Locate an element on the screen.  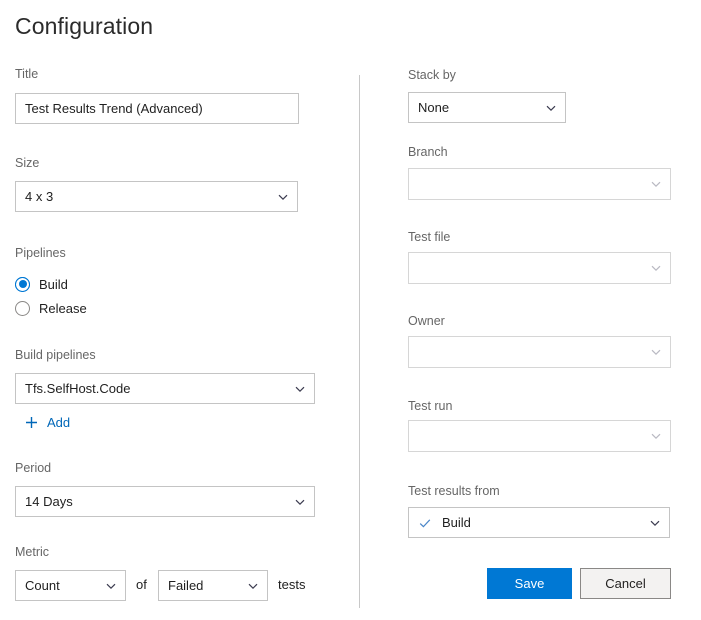
plus-icon is located at coordinates (31, 422).